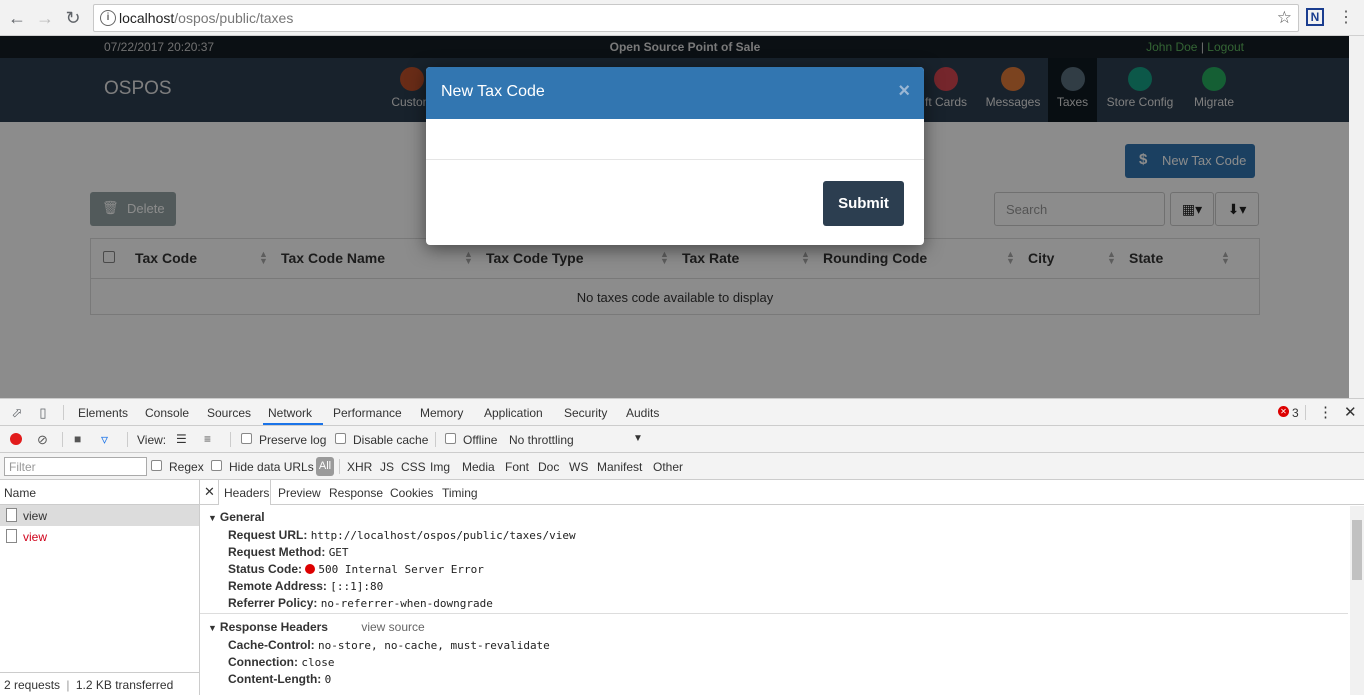 The width and height of the screenshot is (1364, 695). What do you see at coordinates (1357, 600) in the screenshot?
I see `detail-scrollbar` at bounding box center [1357, 600].